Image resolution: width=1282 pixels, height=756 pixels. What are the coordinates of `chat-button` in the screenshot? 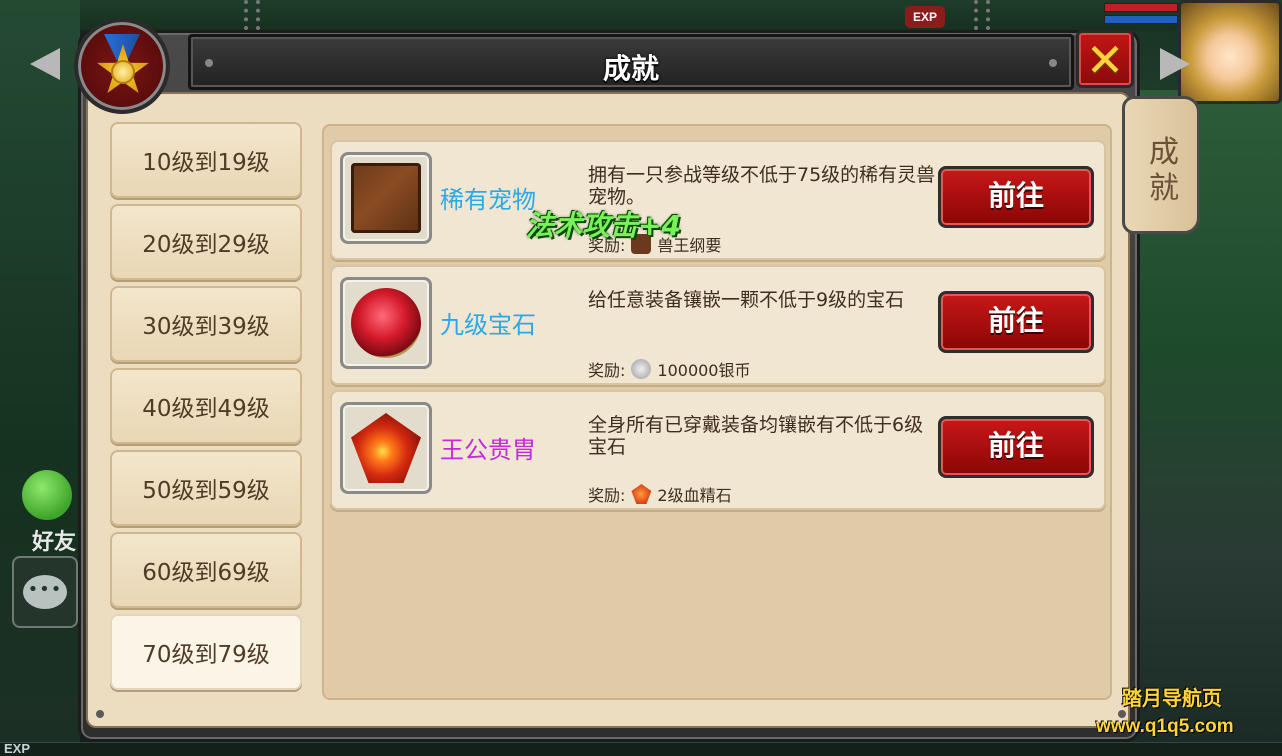 It's located at (45, 592).